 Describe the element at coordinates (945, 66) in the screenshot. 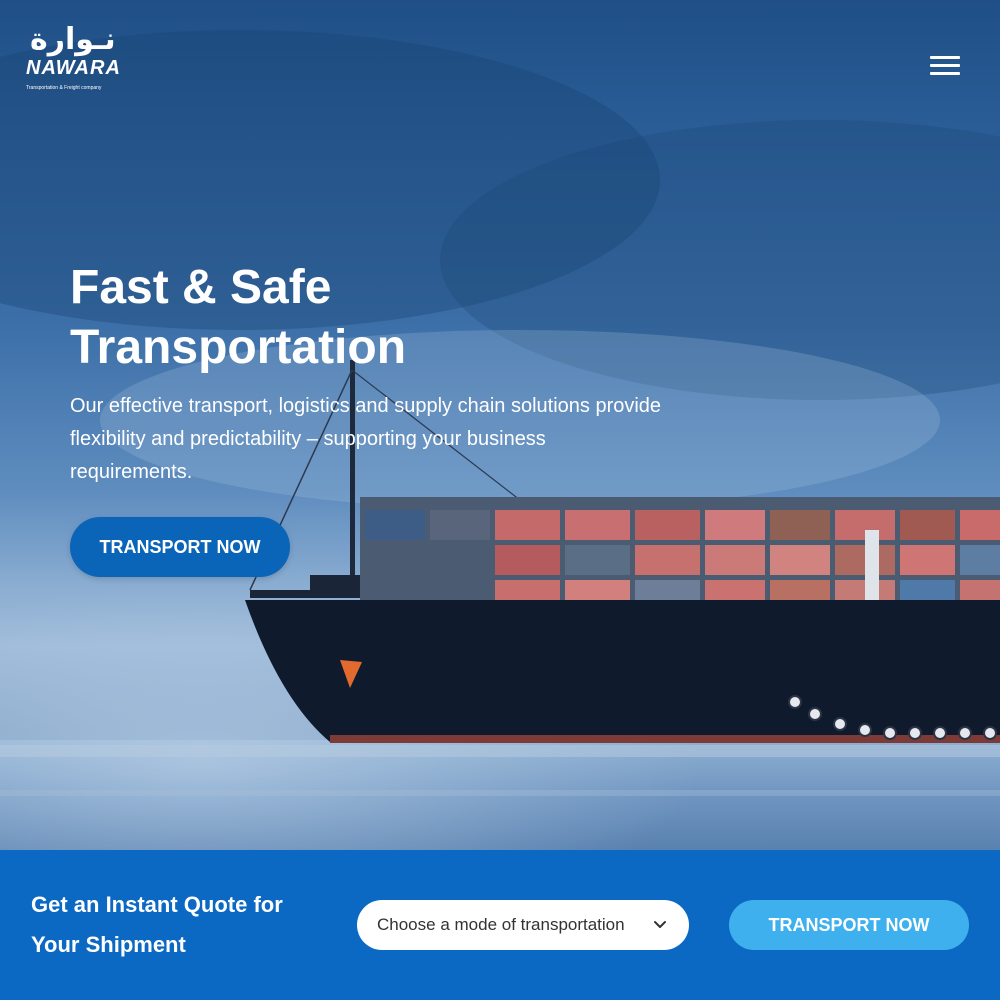

I see `hamburger-menu-icon` at that location.